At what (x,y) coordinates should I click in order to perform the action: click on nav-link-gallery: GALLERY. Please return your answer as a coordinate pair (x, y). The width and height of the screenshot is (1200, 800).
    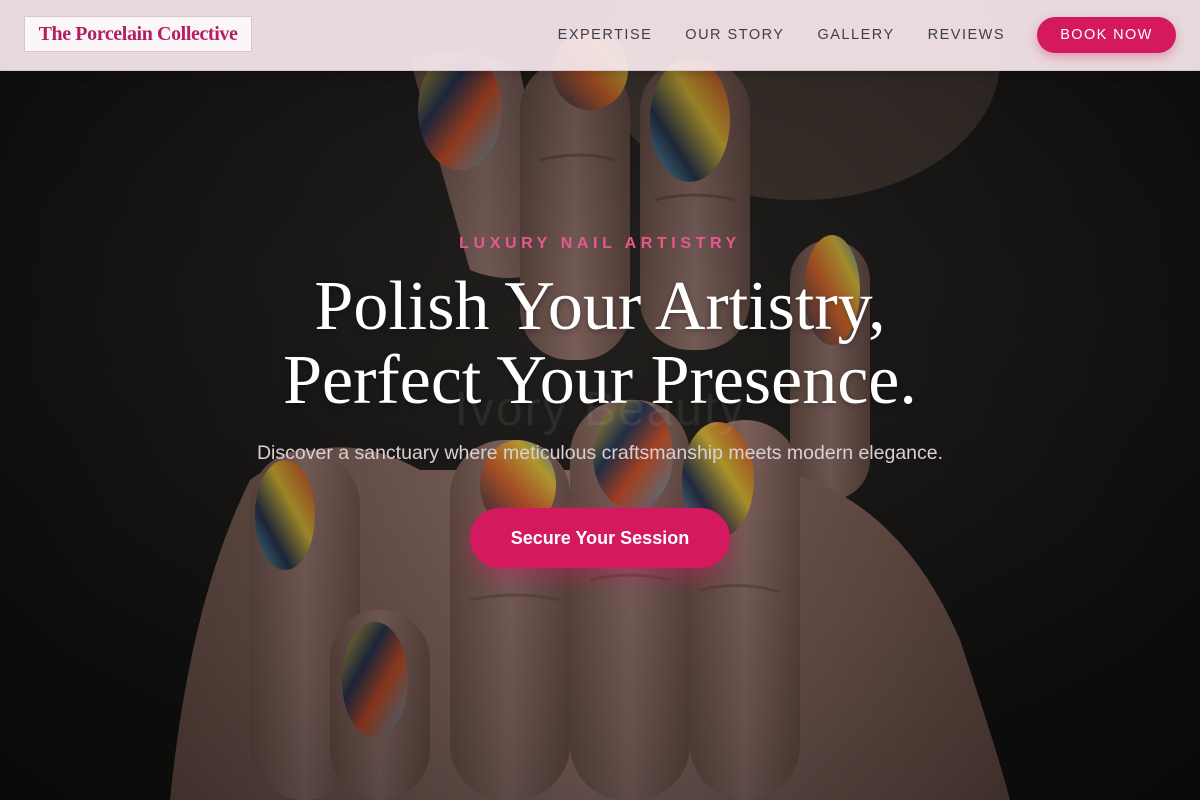
    Looking at the image, I should click on (855, 35).